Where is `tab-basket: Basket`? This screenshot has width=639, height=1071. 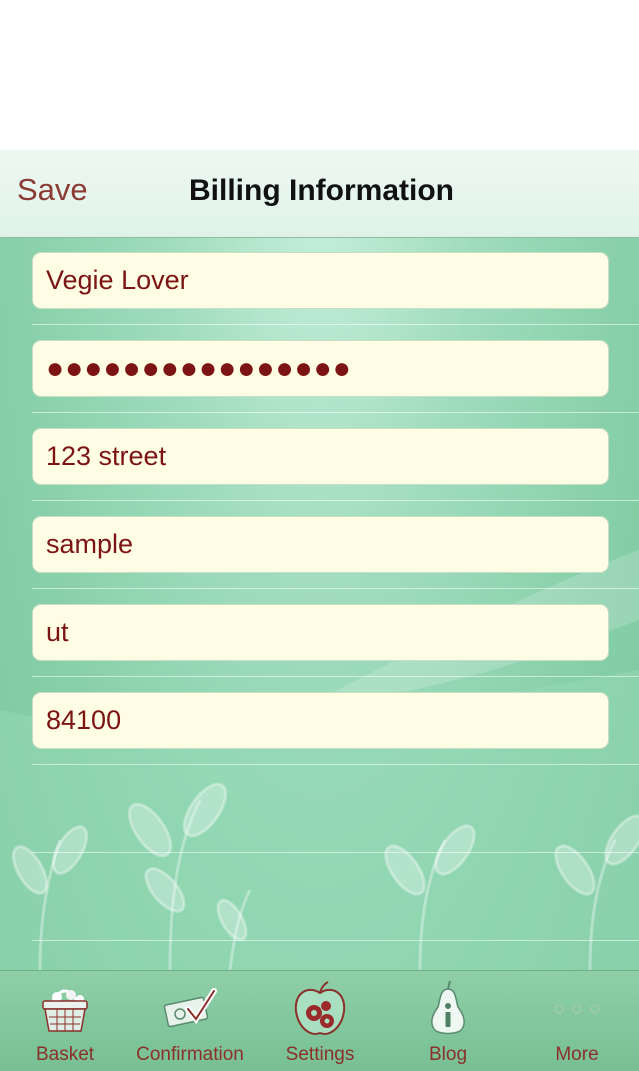
tab-basket: Basket is located at coordinates (65, 1021).